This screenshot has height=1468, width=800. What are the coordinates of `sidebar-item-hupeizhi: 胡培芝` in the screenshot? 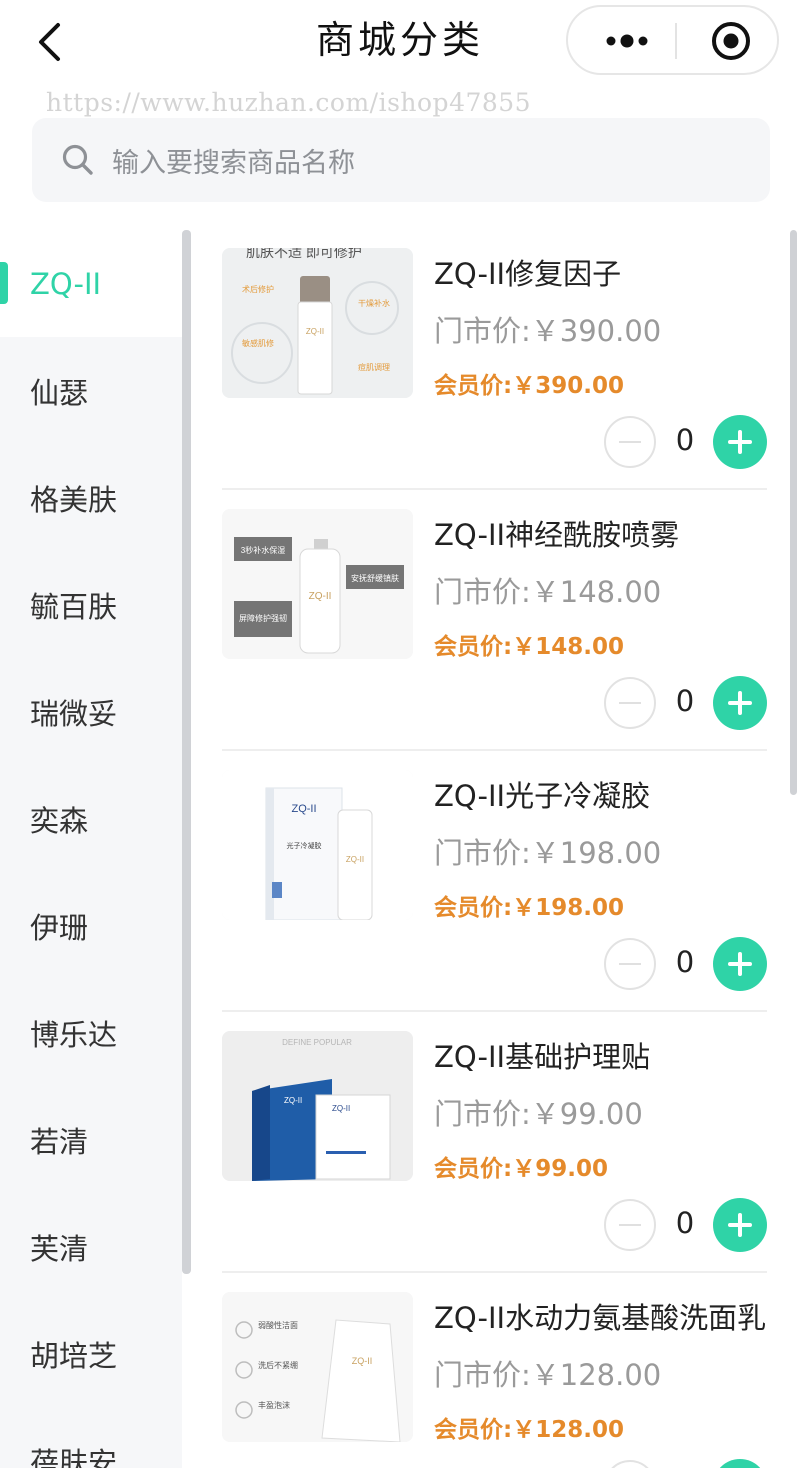 It's located at (91, 1353).